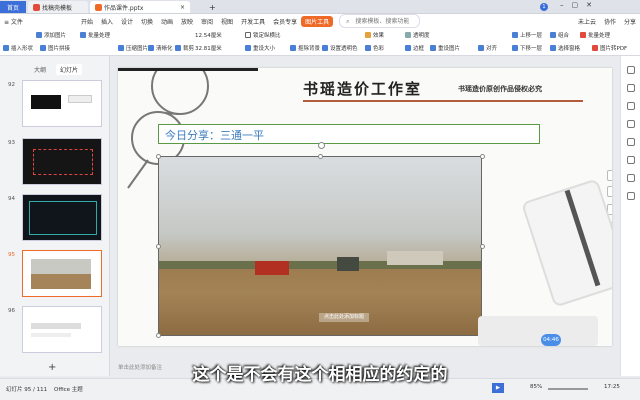 The image size is (640, 400). Describe the element at coordinates (184, 48) in the screenshot. I see `crop-button: 裁剪` at that location.